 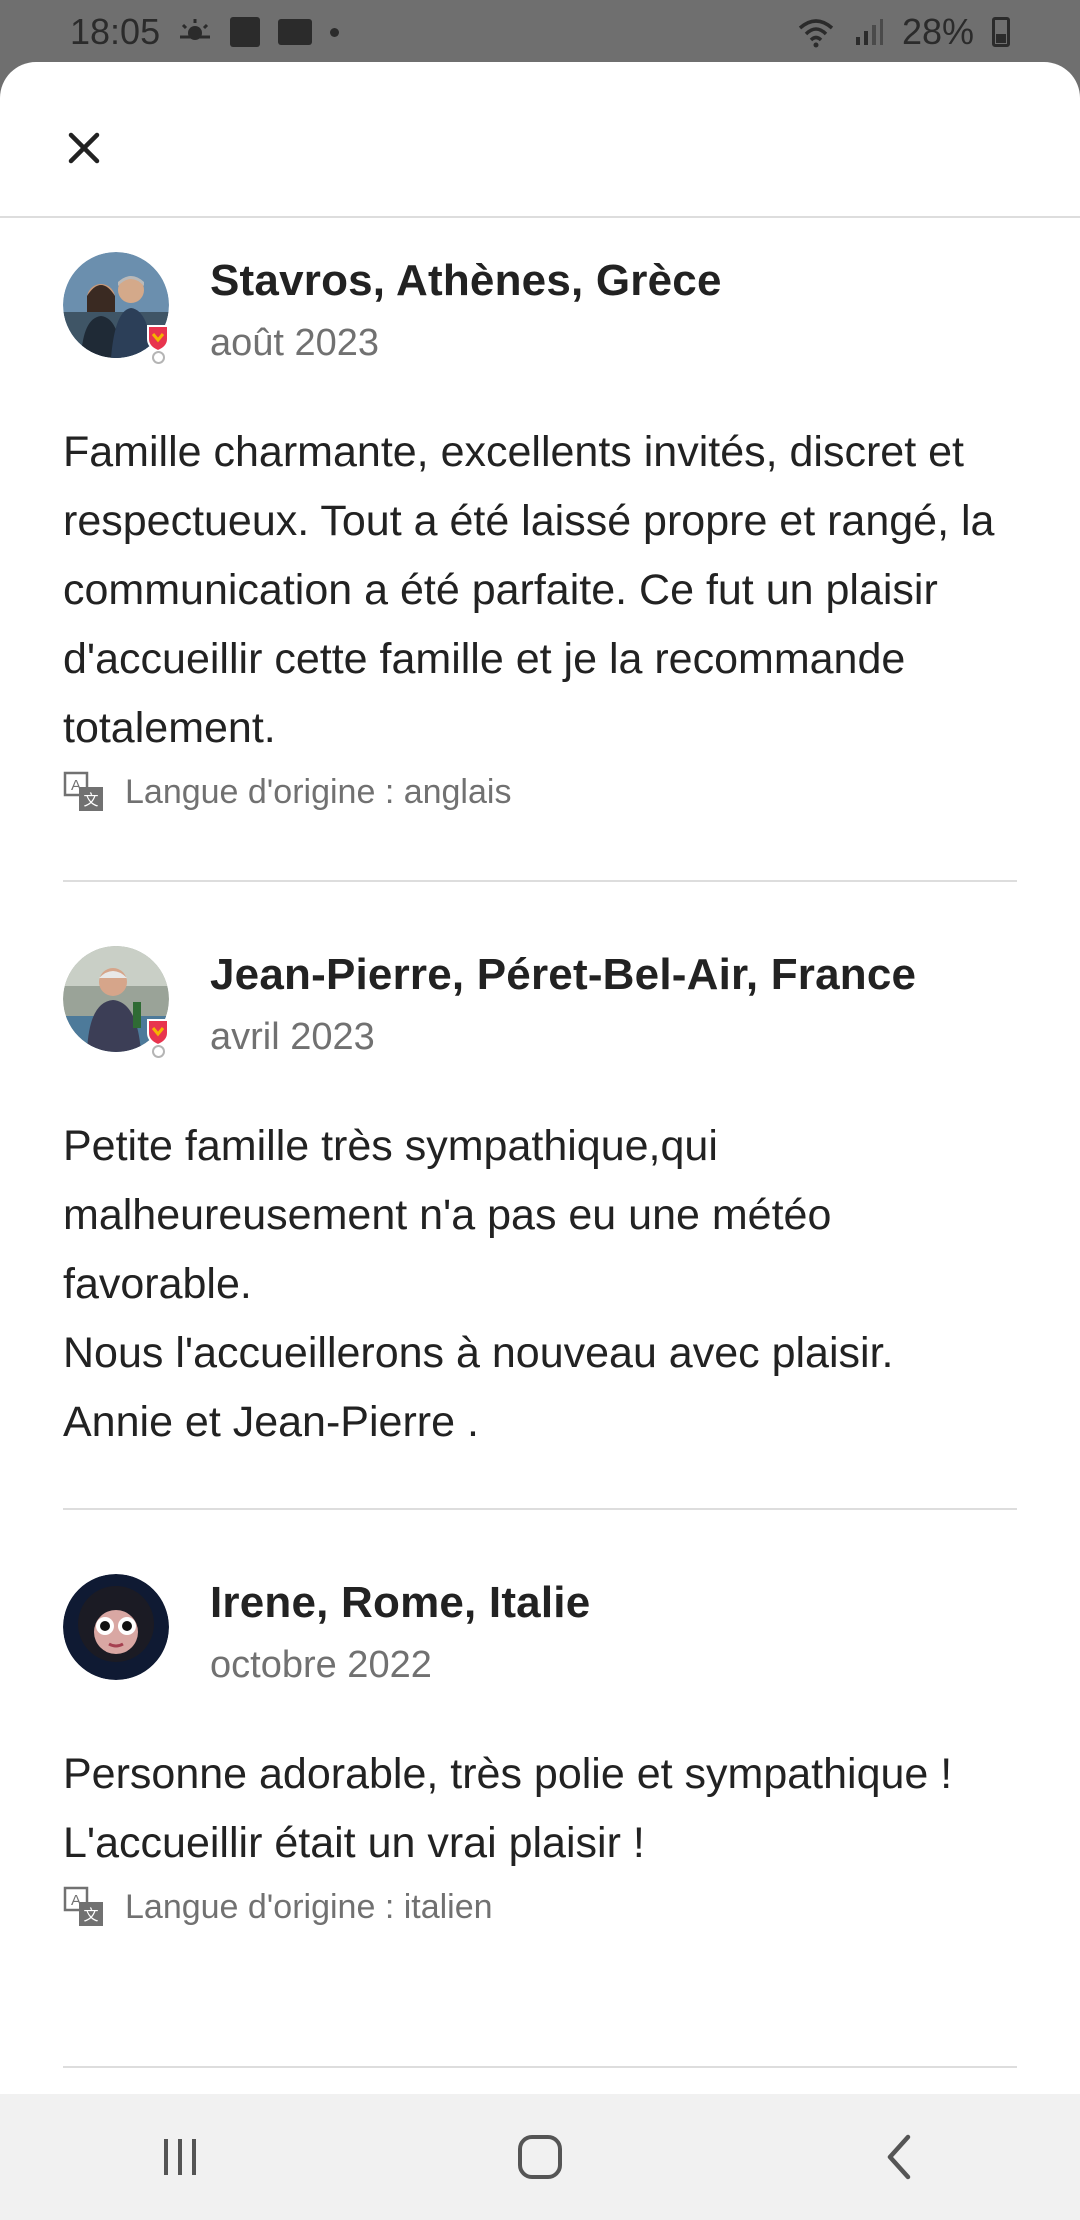 I want to click on reviewer-name: Stavros, Athènes, Grèce, so click(x=466, y=281).